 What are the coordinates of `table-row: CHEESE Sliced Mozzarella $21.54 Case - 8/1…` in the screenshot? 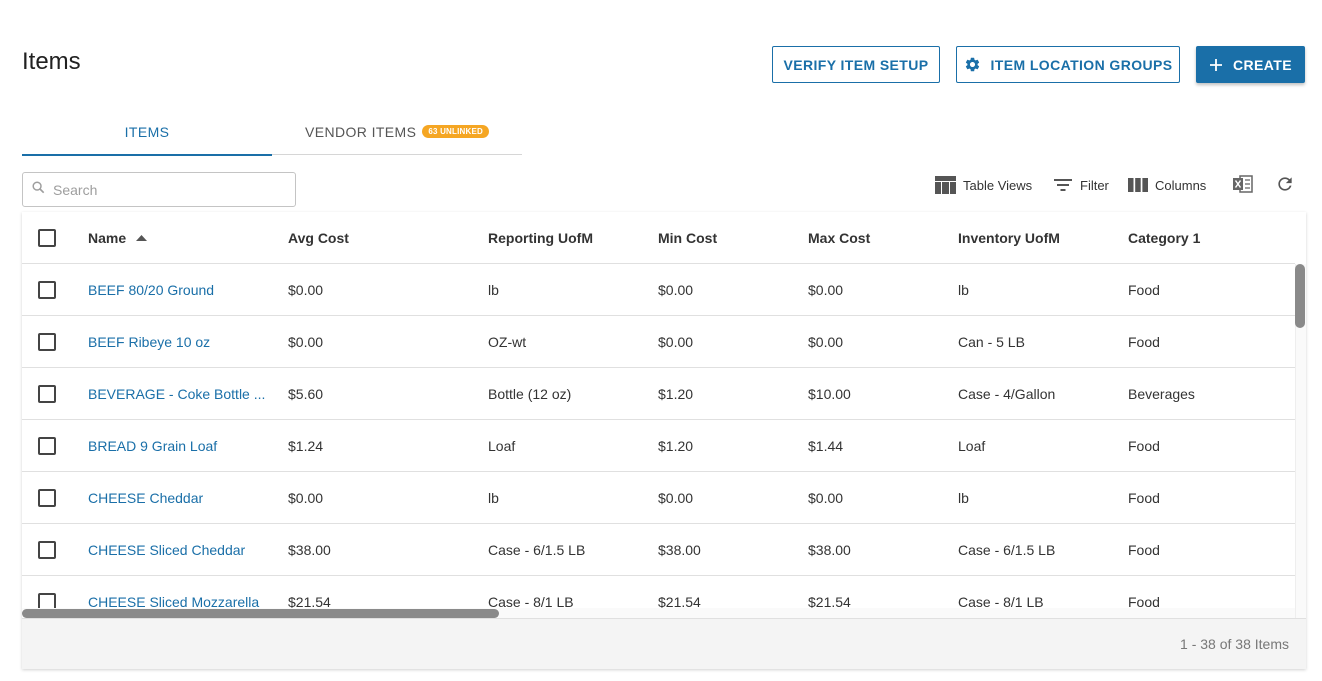 It's located at (658, 592).